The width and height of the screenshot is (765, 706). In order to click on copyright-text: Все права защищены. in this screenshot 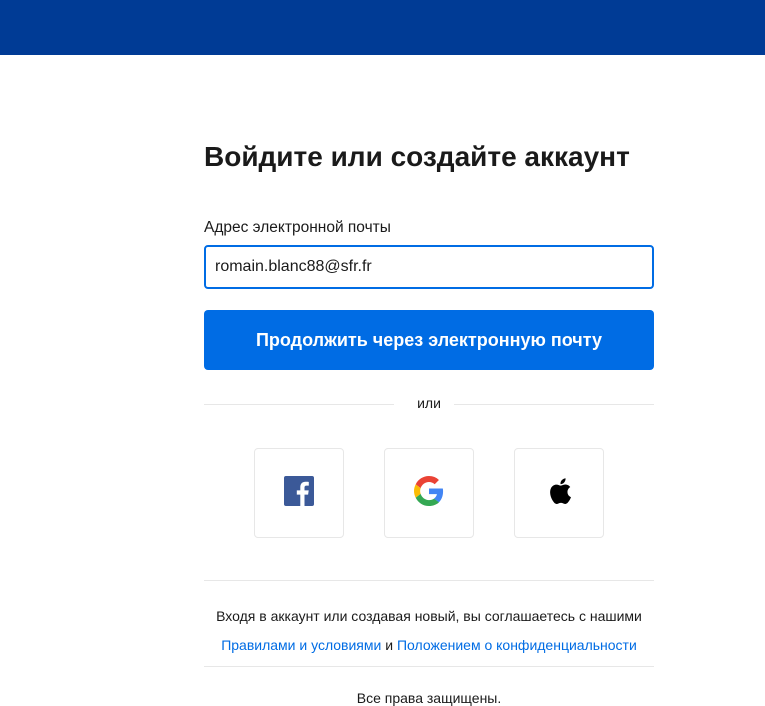, I will do `click(429, 698)`.